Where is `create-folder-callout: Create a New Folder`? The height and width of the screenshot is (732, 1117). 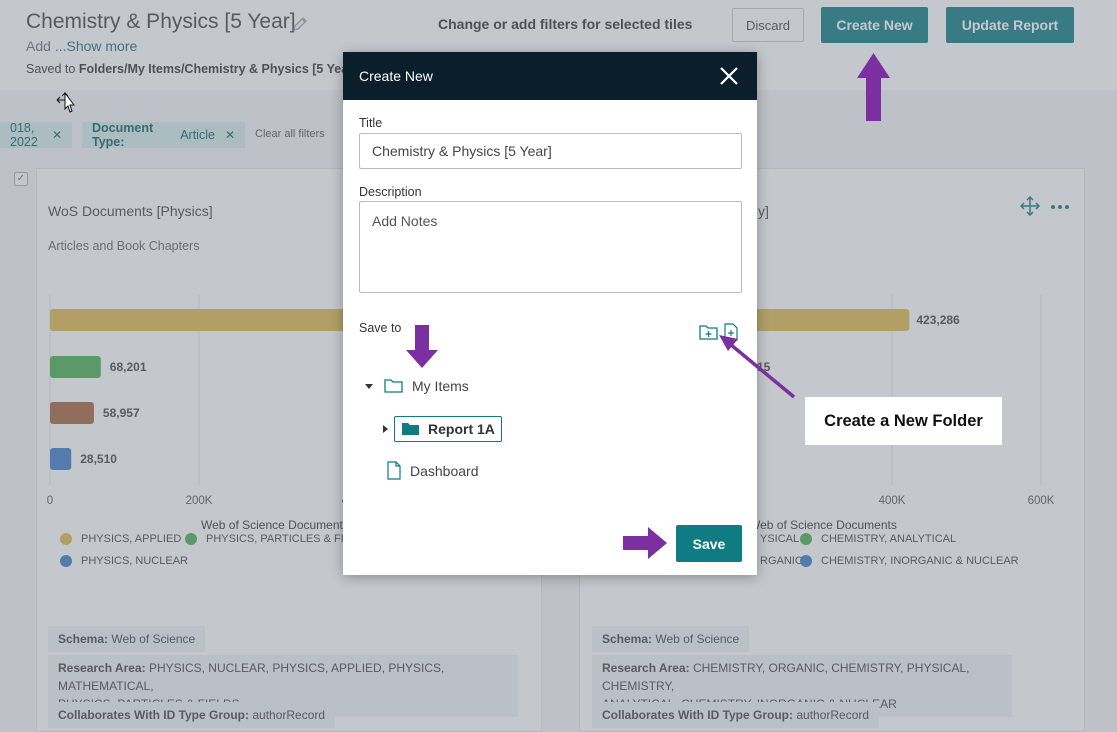
create-folder-callout: Create a New Folder is located at coordinates (903, 421).